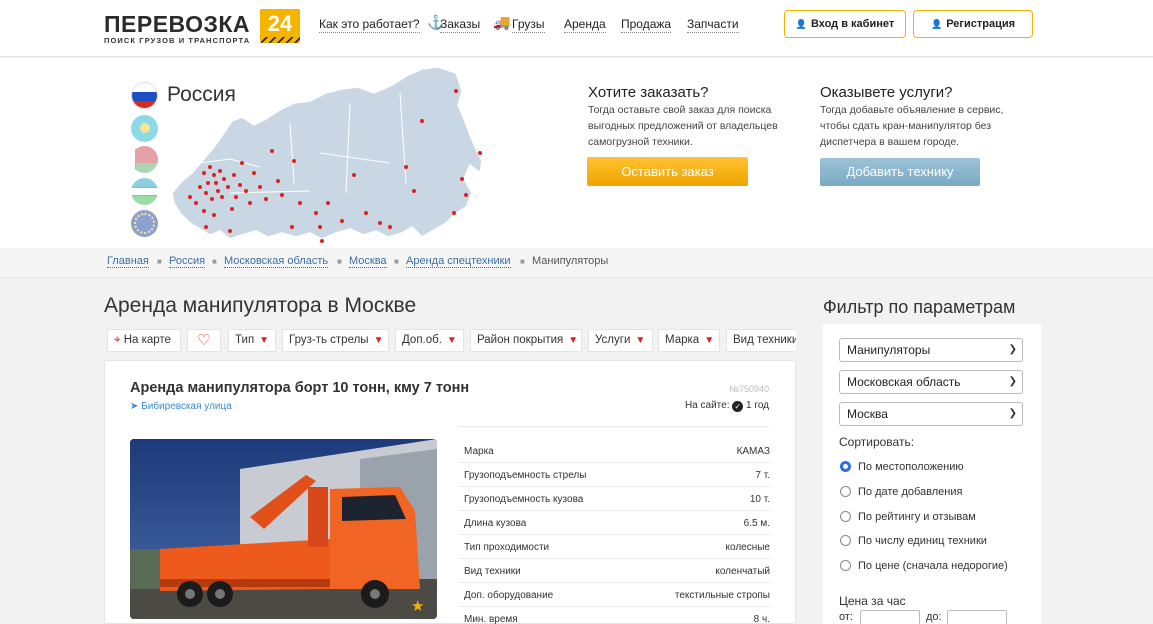  What do you see at coordinates (877, 442) in the screenshot?
I see `sort-label: Сортировать:` at bounding box center [877, 442].